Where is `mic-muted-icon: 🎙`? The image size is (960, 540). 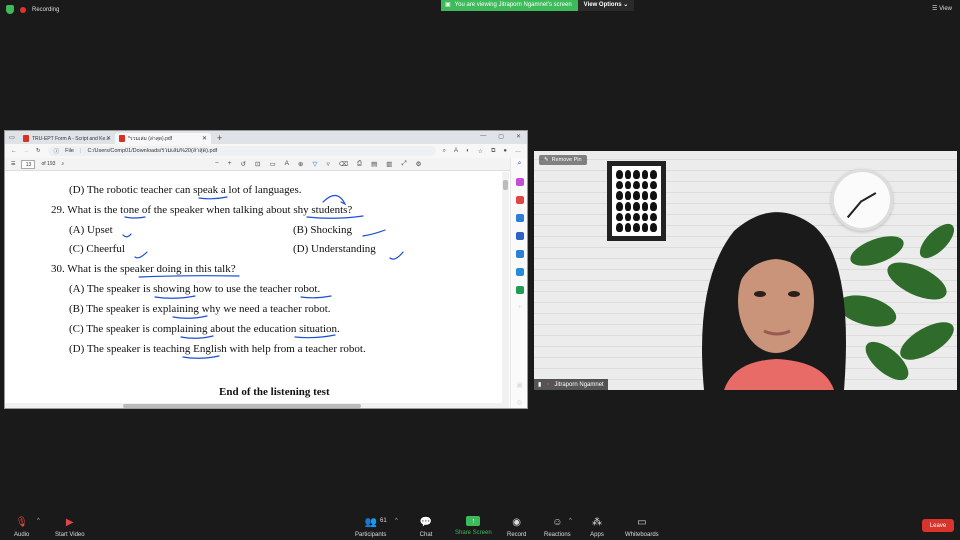
mic-muted-icon: 🎙 is located at coordinates (22, 522).